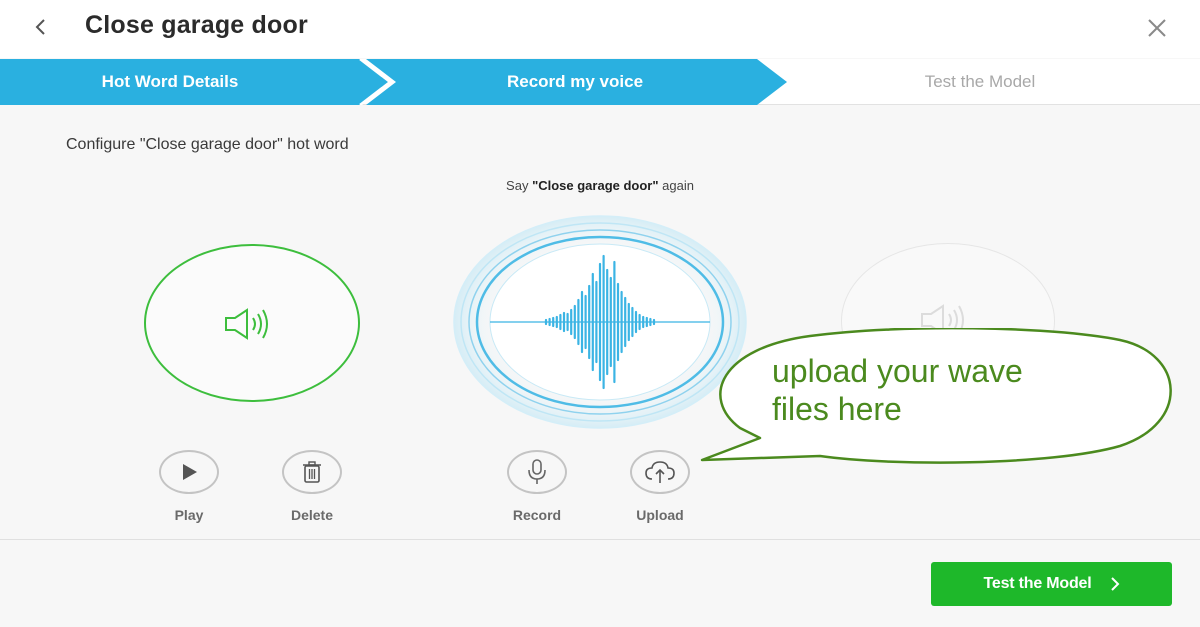 This screenshot has height=627, width=1200. I want to click on say-prefix: Say, so click(519, 185).